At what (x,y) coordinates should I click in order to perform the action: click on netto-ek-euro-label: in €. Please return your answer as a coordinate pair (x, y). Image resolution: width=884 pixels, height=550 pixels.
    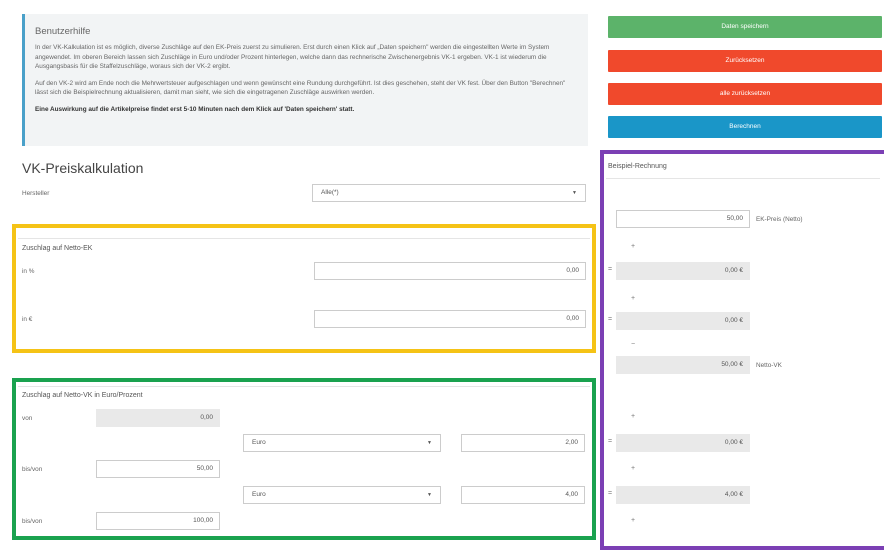
    Looking at the image, I should click on (27, 319).